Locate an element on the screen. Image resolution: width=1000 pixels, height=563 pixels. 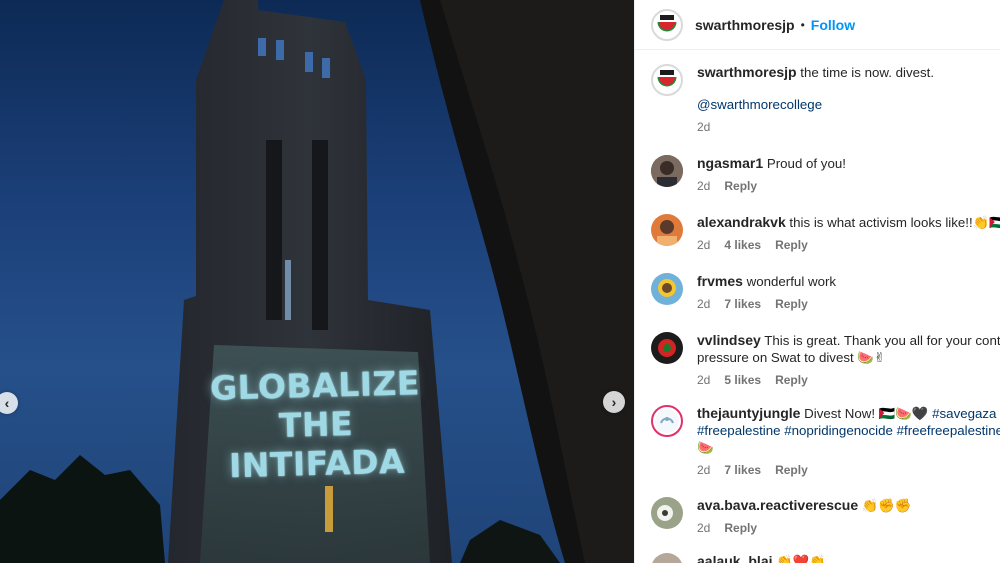
chevron-right-icon: › is located at coordinates (614, 402).